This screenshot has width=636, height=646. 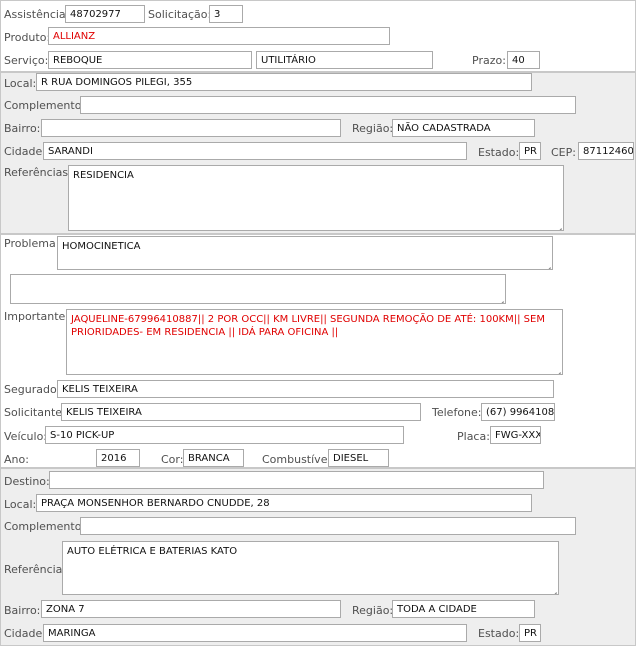 What do you see at coordinates (25, 633) in the screenshot?
I see `destino-cidade-label: Cidade:` at bounding box center [25, 633].